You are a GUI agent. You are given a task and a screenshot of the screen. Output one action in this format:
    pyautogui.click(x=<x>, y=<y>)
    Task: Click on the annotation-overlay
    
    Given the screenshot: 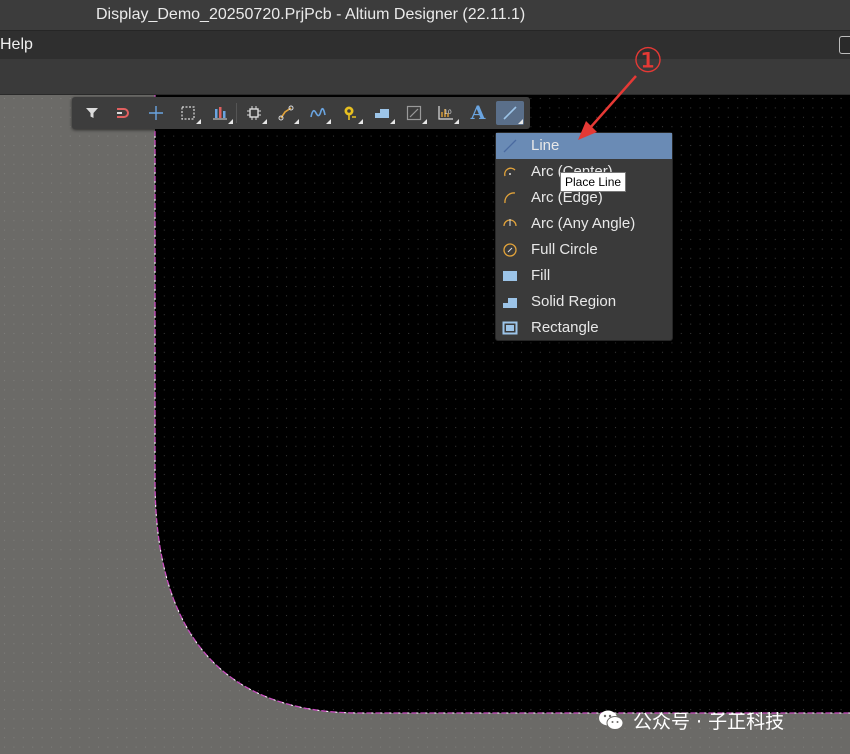 What is the action you would take?
    pyautogui.click(x=607, y=107)
    